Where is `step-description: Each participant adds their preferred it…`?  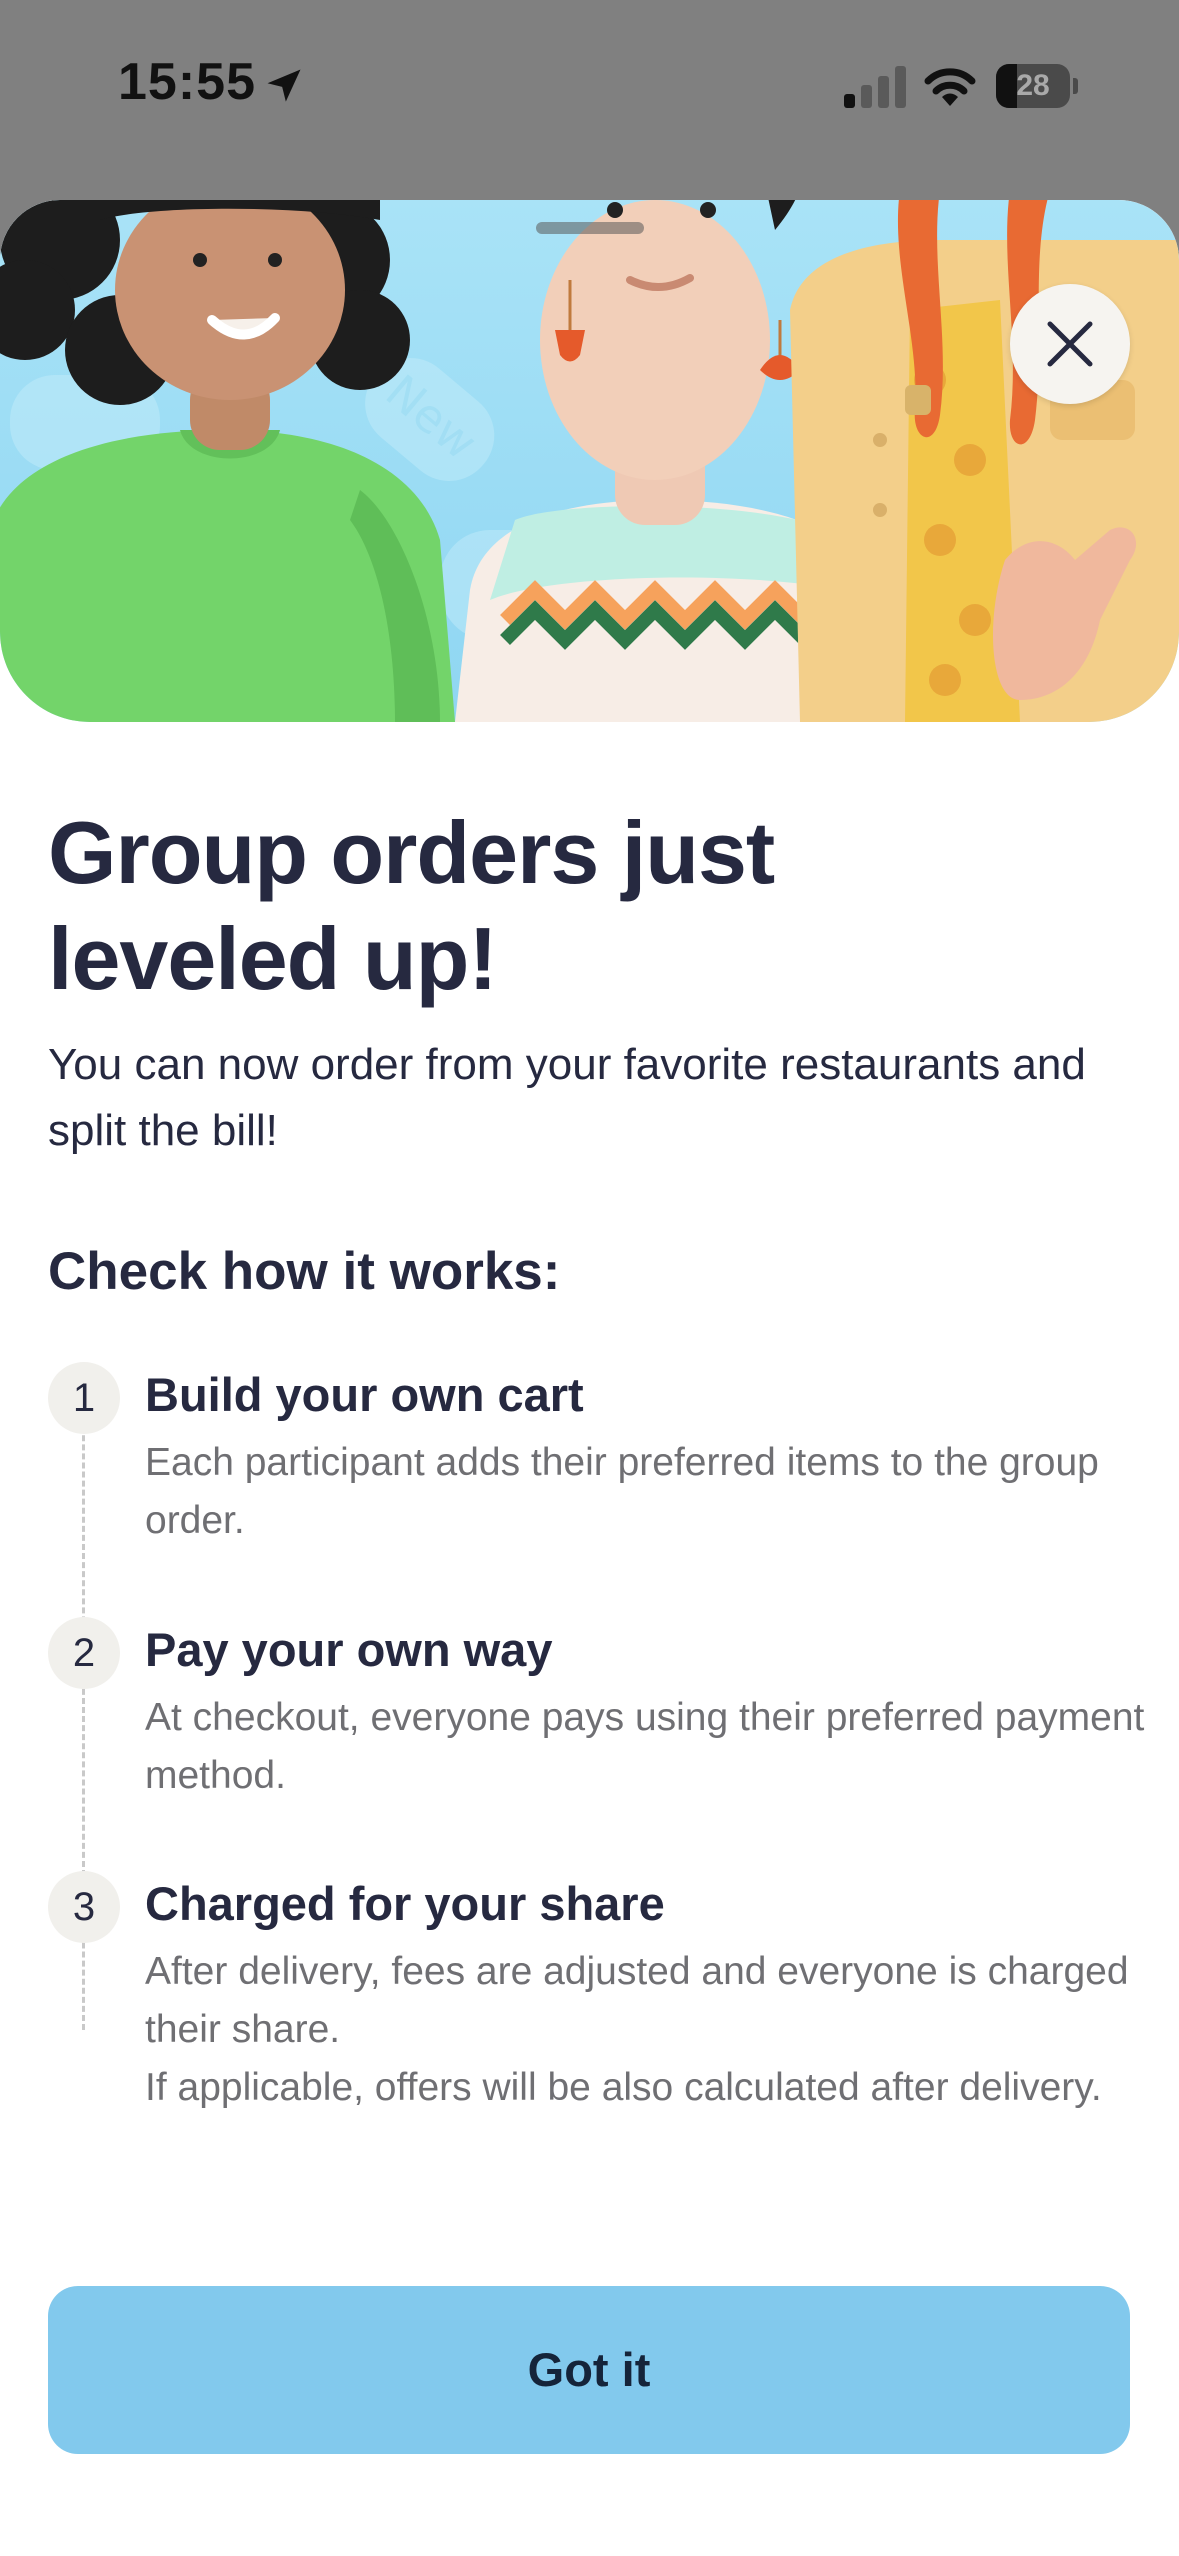 step-description: Each participant adds their preferred it… is located at coordinates (622, 1491).